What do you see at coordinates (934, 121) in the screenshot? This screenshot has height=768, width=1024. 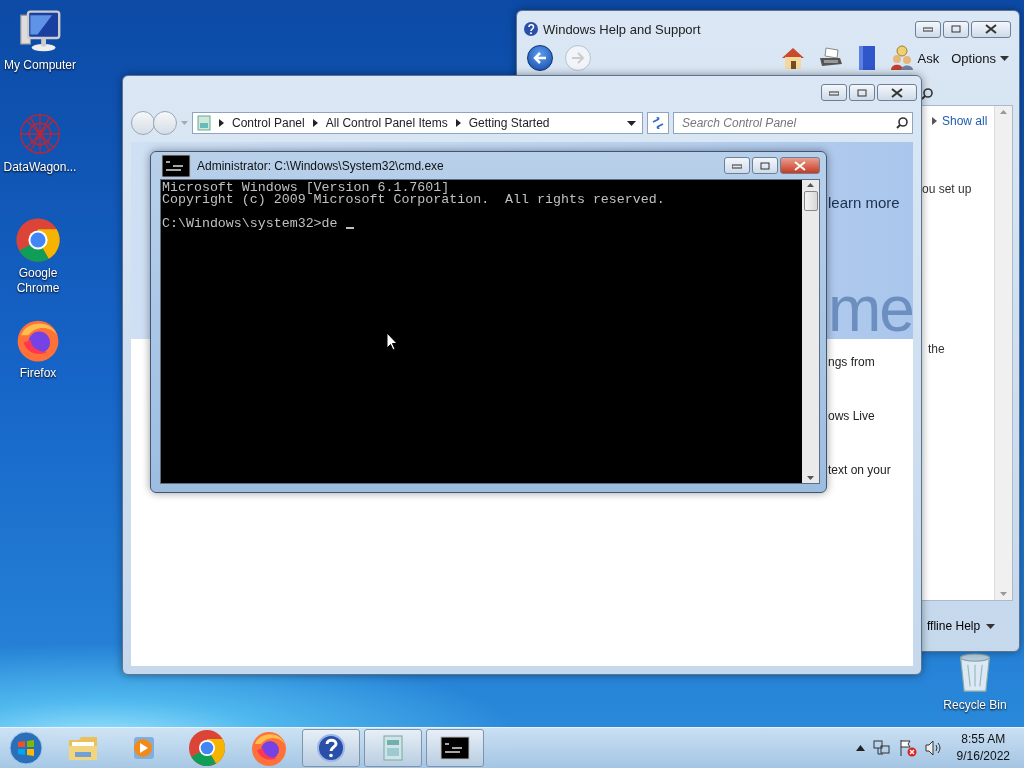 I see `expand-arrow-icon` at bounding box center [934, 121].